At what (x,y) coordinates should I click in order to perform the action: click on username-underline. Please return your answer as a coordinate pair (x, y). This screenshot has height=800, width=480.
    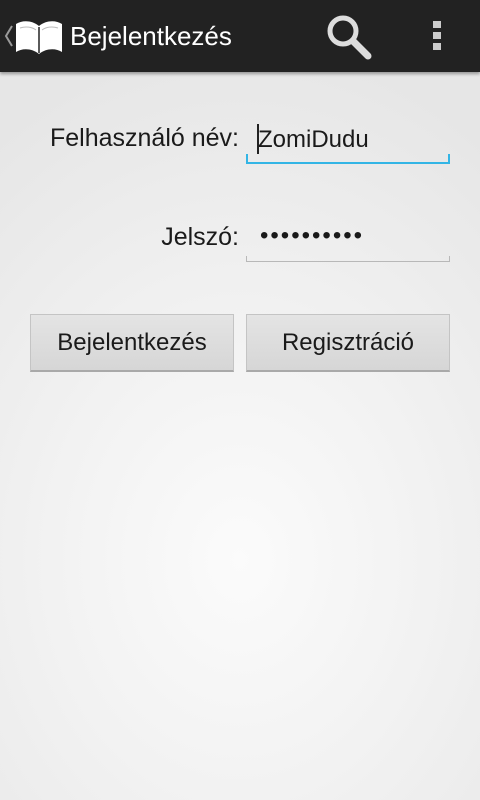
    Looking at the image, I should click on (348, 159).